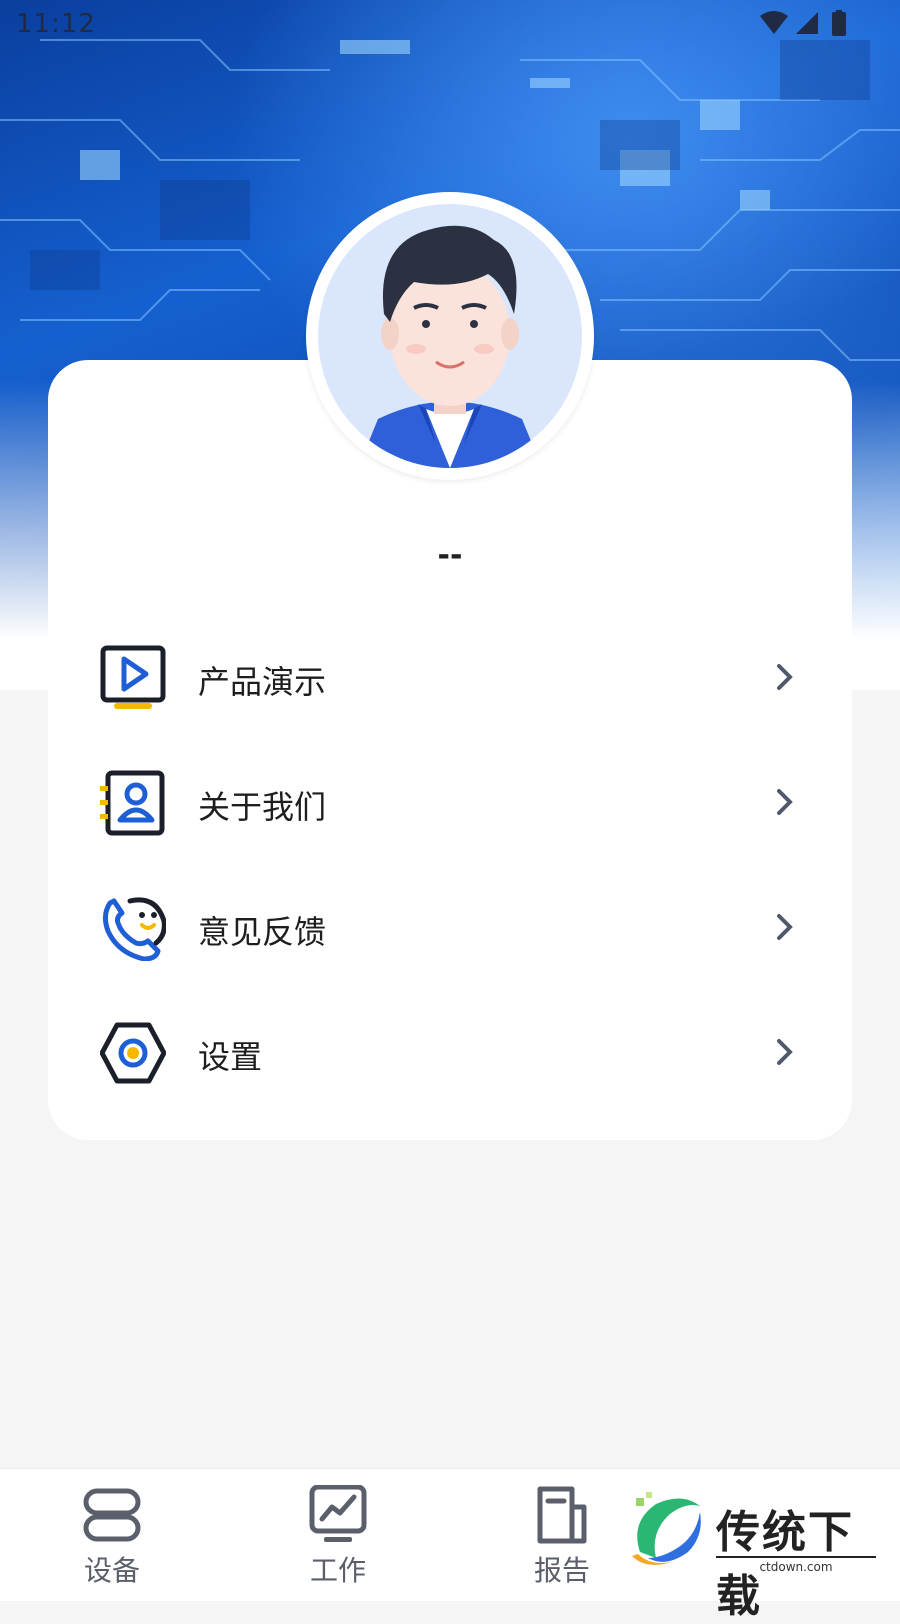 The image size is (900, 1624). I want to click on watermark-url: ctdown.com, so click(796, 1565).